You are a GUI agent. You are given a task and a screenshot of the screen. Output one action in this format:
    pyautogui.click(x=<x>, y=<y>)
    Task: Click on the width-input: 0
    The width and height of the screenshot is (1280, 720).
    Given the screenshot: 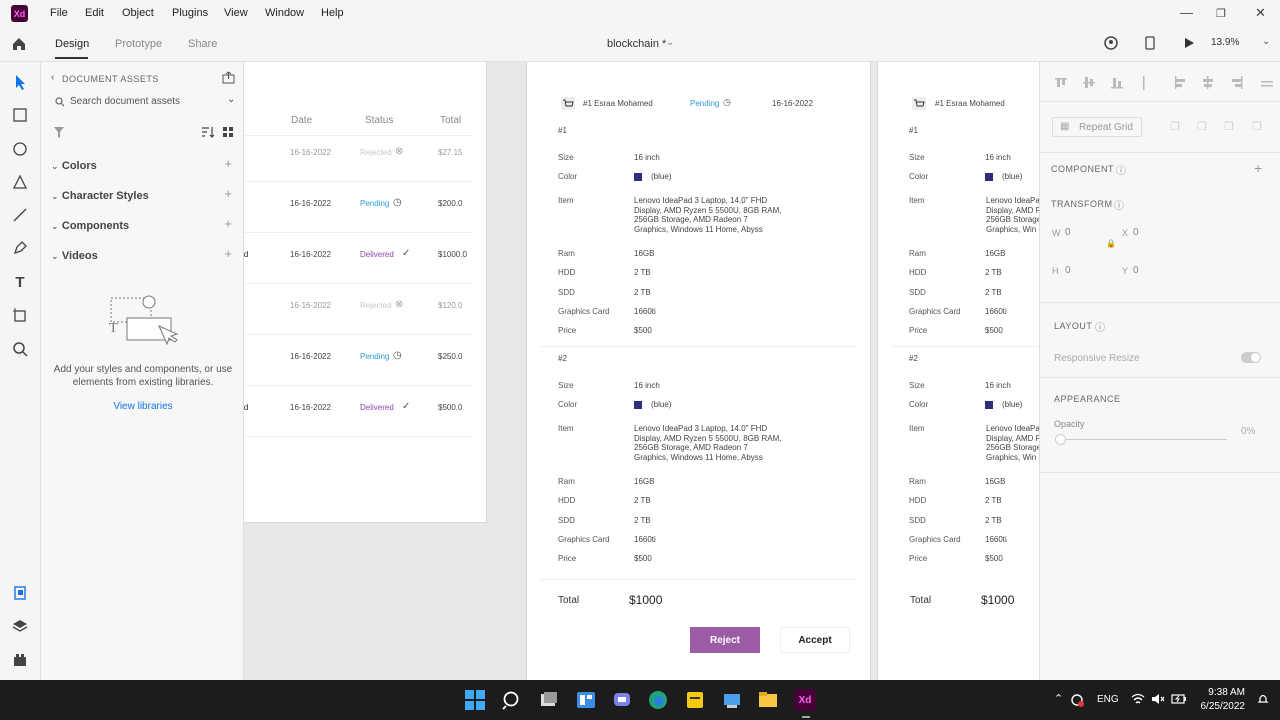 What is the action you would take?
    pyautogui.click(x=1068, y=232)
    